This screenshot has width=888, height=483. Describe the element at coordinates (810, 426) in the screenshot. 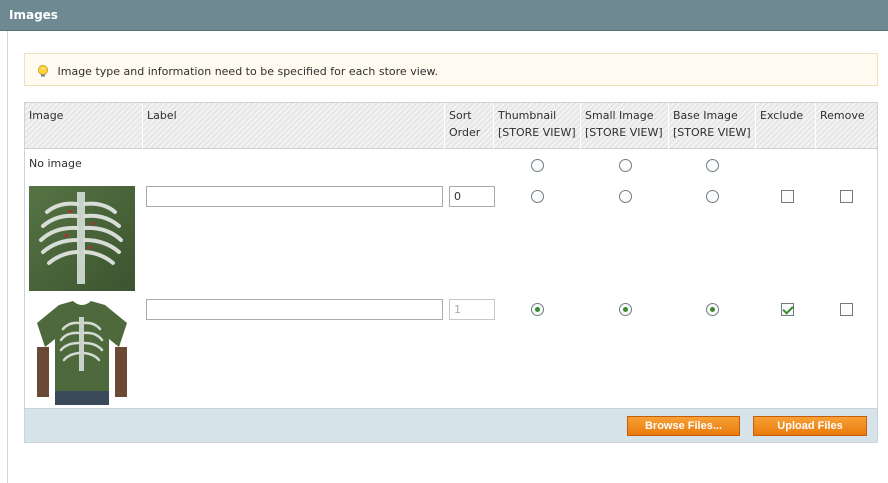

I see `upload-files-button: Upload Files` at that location.